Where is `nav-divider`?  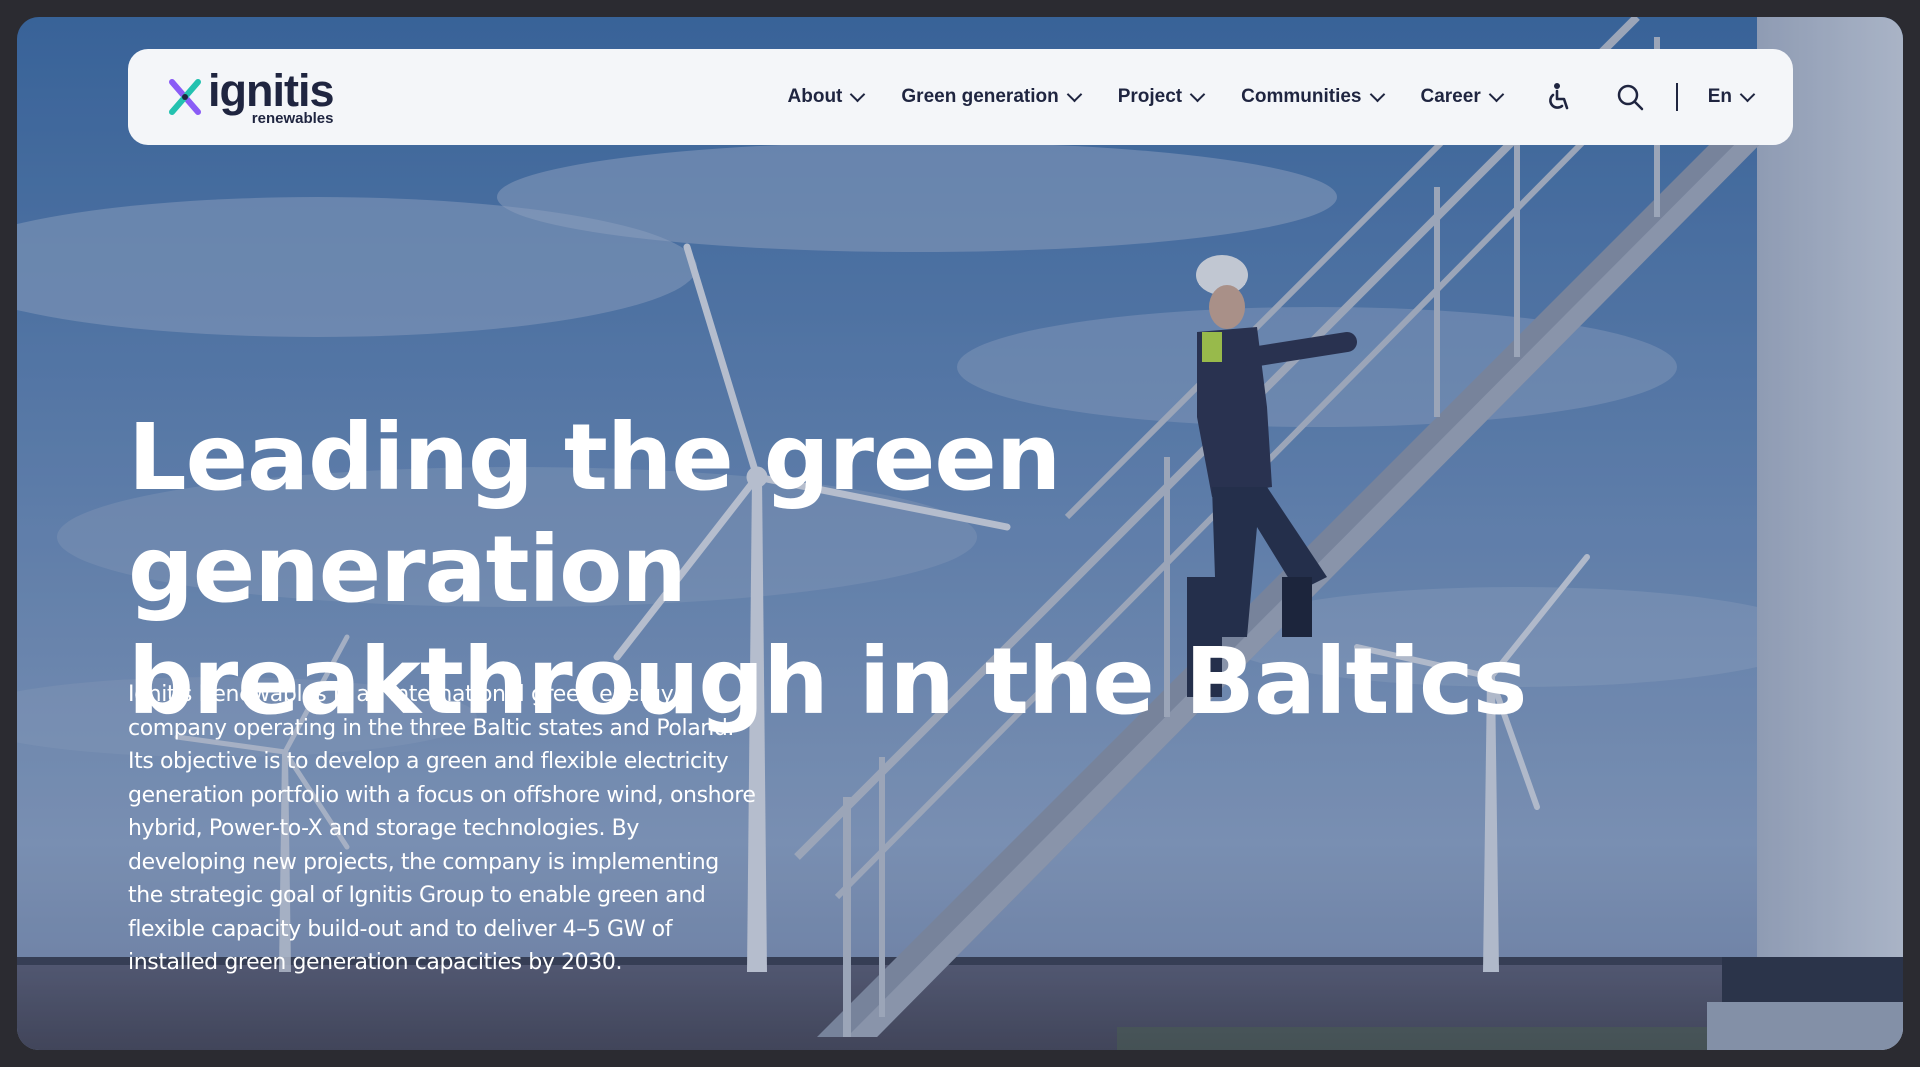
nav-divider is located at coordinates (1676, 97).